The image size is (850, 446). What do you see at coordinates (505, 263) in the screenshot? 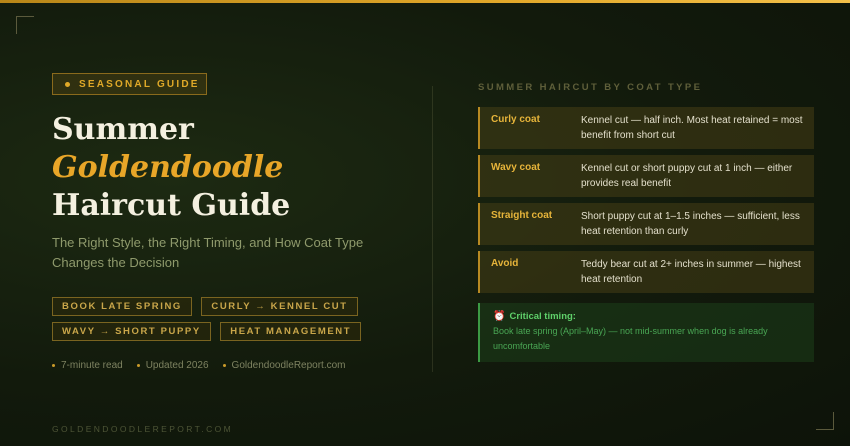
I see `coat-row-label: Avoid` at bounding box center [505, 263].